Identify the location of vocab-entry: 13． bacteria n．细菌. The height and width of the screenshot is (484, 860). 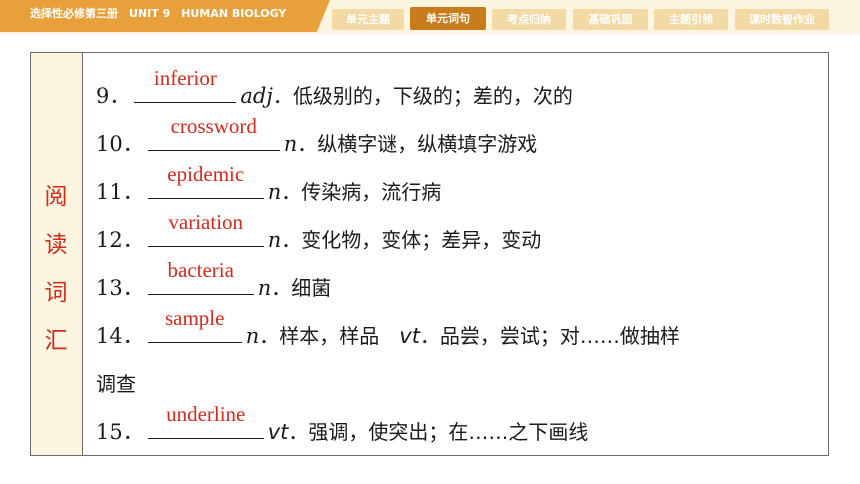
(214, 280).